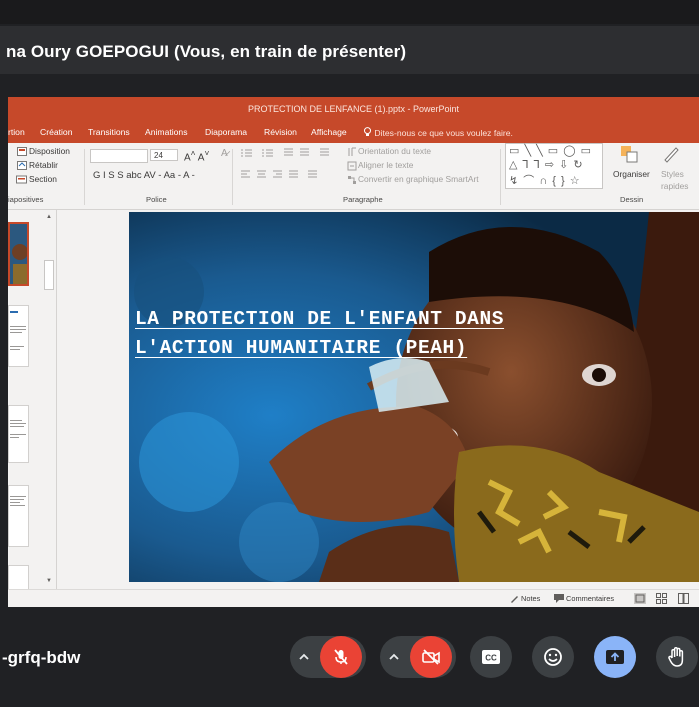  Describe the element at coordinates (196, 155) in the screenshot. I see `grow-shrink-font-buttons: A˄ A˅` at that location.